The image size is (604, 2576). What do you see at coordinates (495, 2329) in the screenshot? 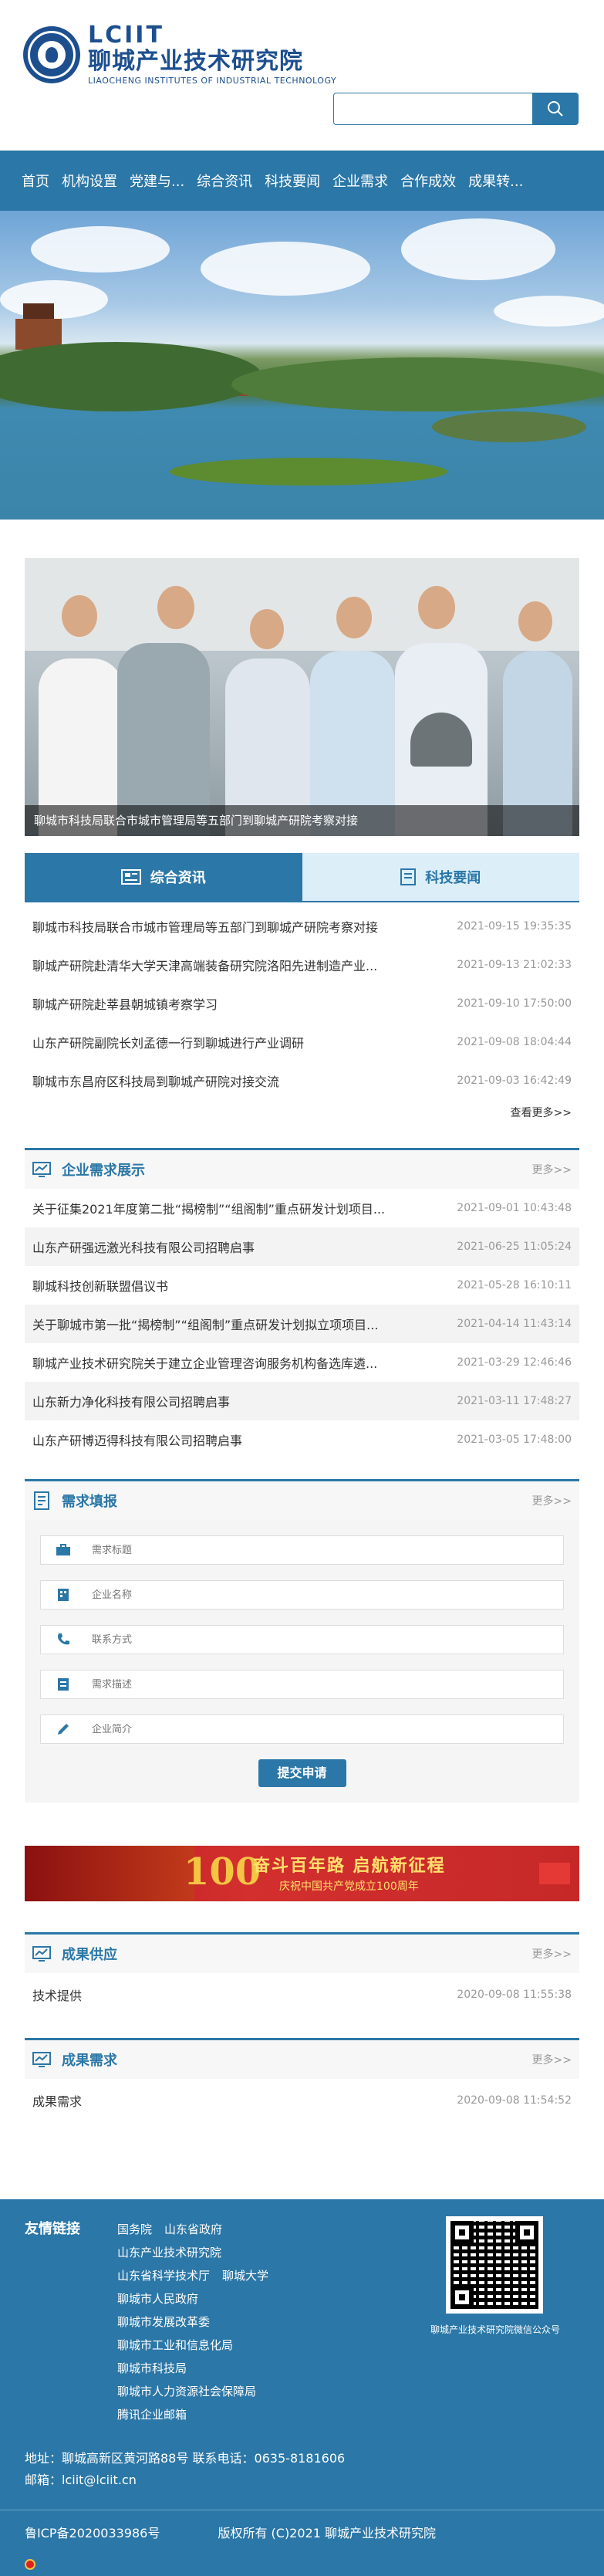
I see `qr-caption: 聊城产业技术研究院微信公众号` at bounding box center [495, 2329].